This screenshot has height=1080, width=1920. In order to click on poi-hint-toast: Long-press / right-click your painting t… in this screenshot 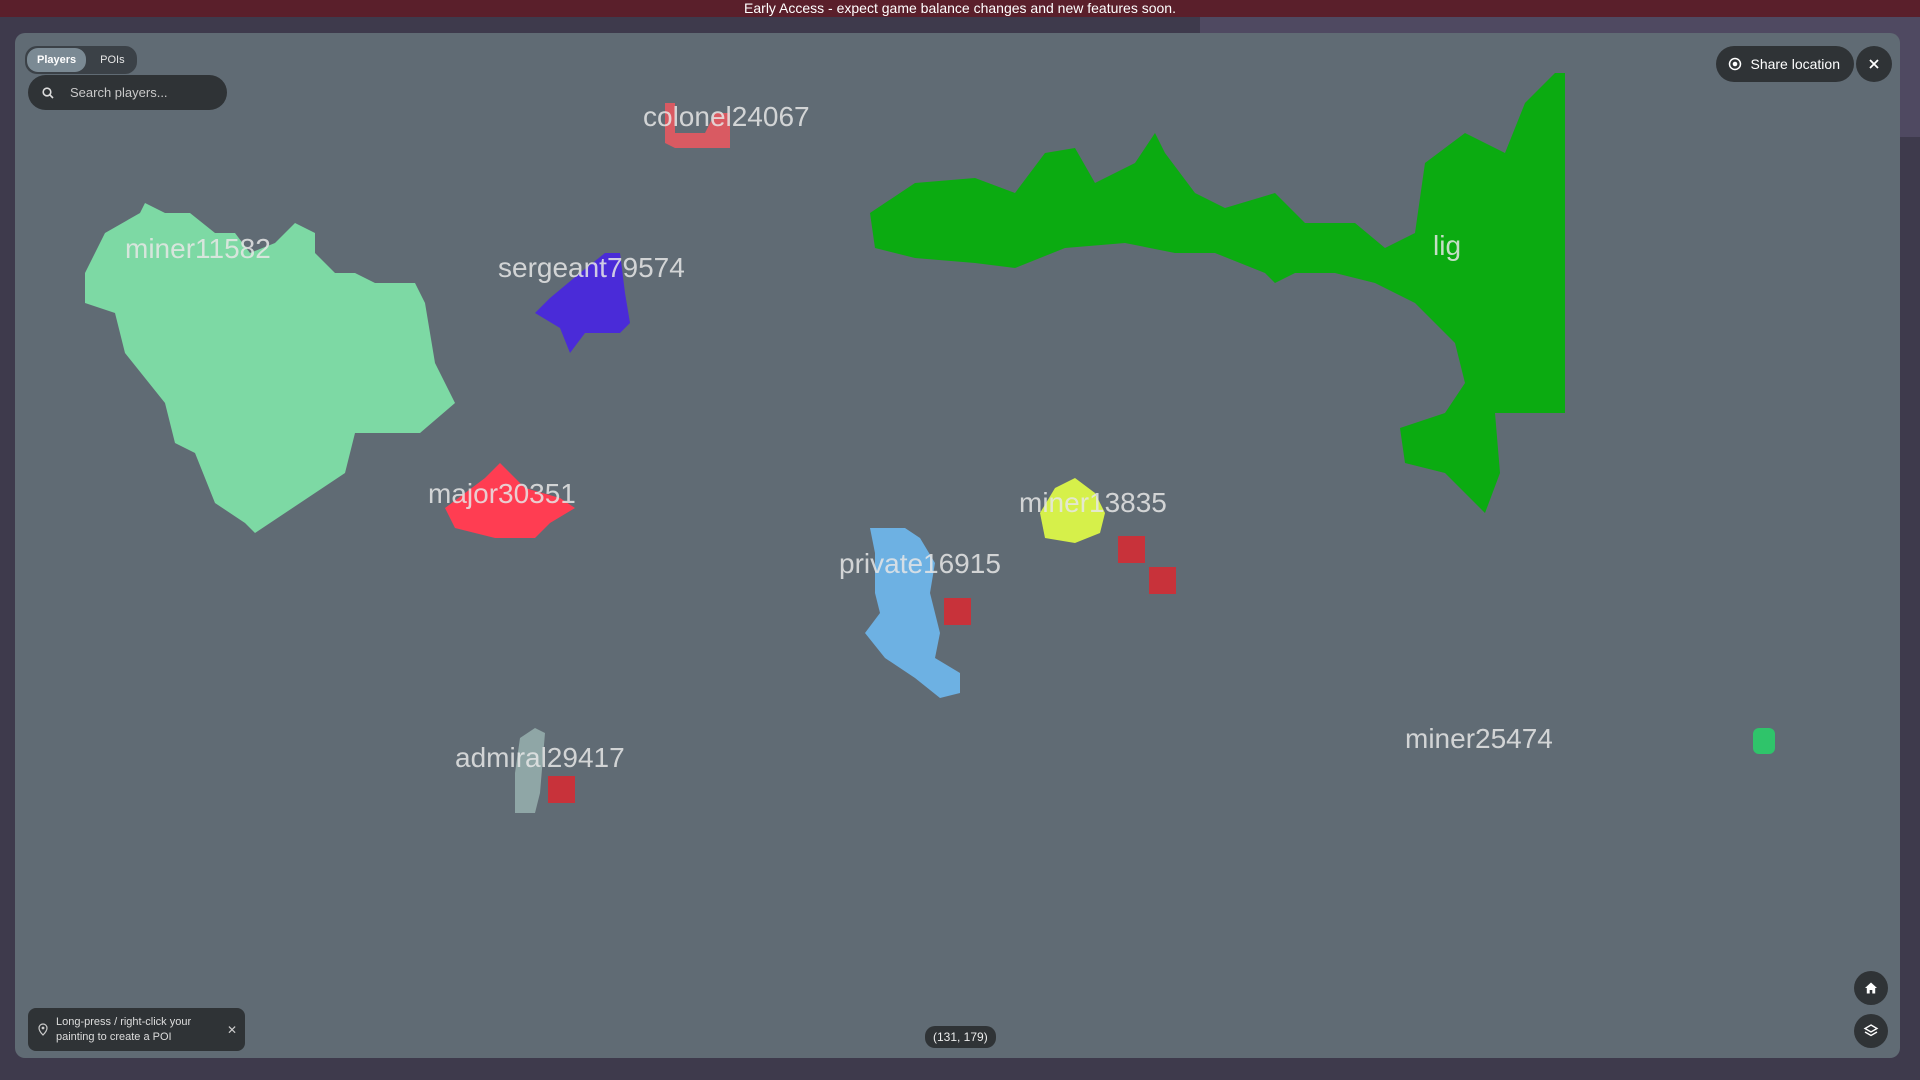, I will do `click(136, 1029)`.